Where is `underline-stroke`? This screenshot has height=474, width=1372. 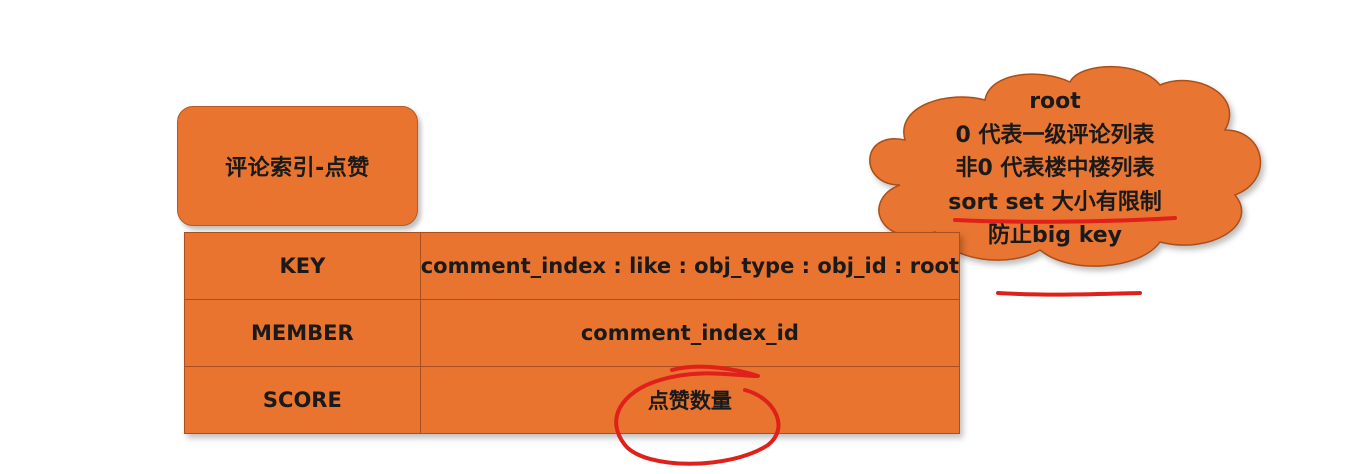 underline-stroke is located at coordinates (1069, 294).